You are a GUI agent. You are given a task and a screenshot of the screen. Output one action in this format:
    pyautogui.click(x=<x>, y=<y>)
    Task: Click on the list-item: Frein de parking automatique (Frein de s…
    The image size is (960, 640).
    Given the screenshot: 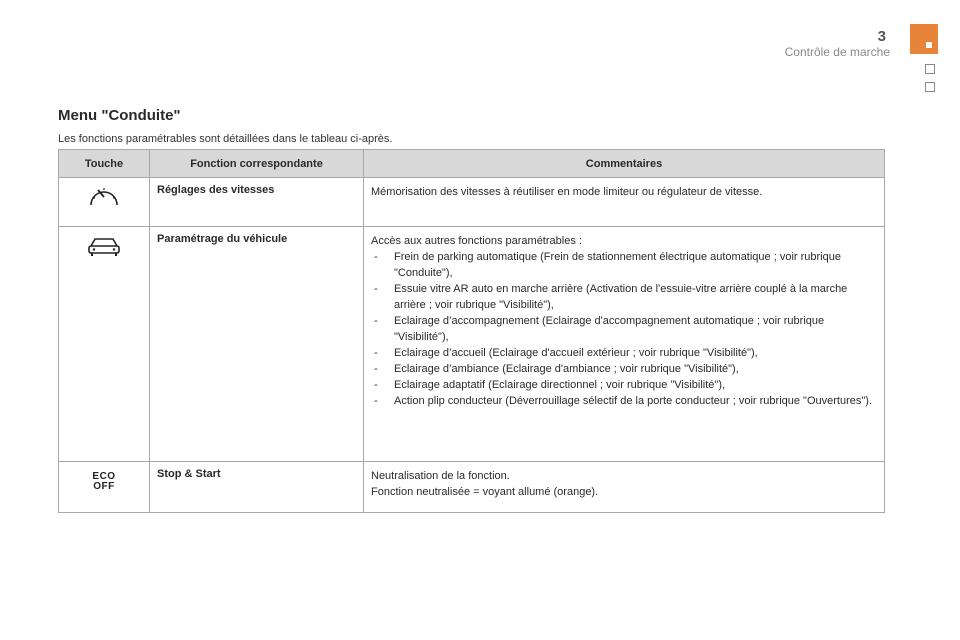 What is the action you would take?
    pyautogui.click(x=624, y=265)
    